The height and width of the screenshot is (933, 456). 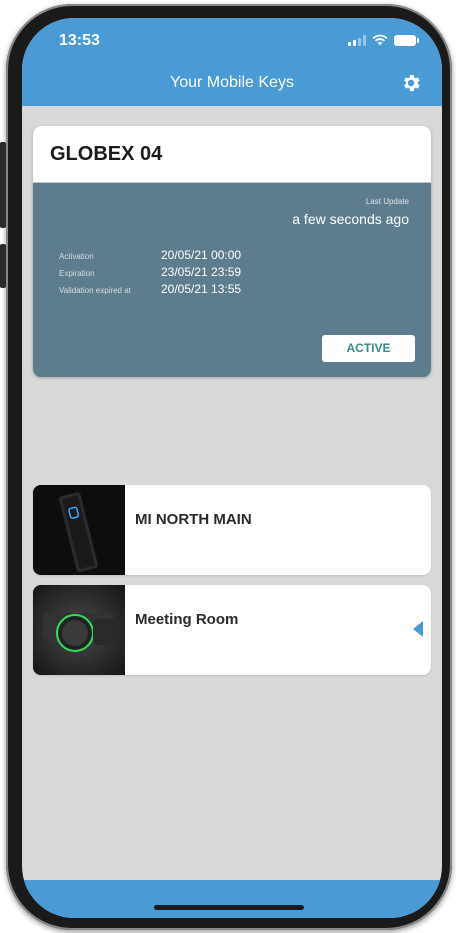 What do you see at coordinates (229, 907) in the screenshot?
I see `home-indicator` at bounding box center [229, 907].